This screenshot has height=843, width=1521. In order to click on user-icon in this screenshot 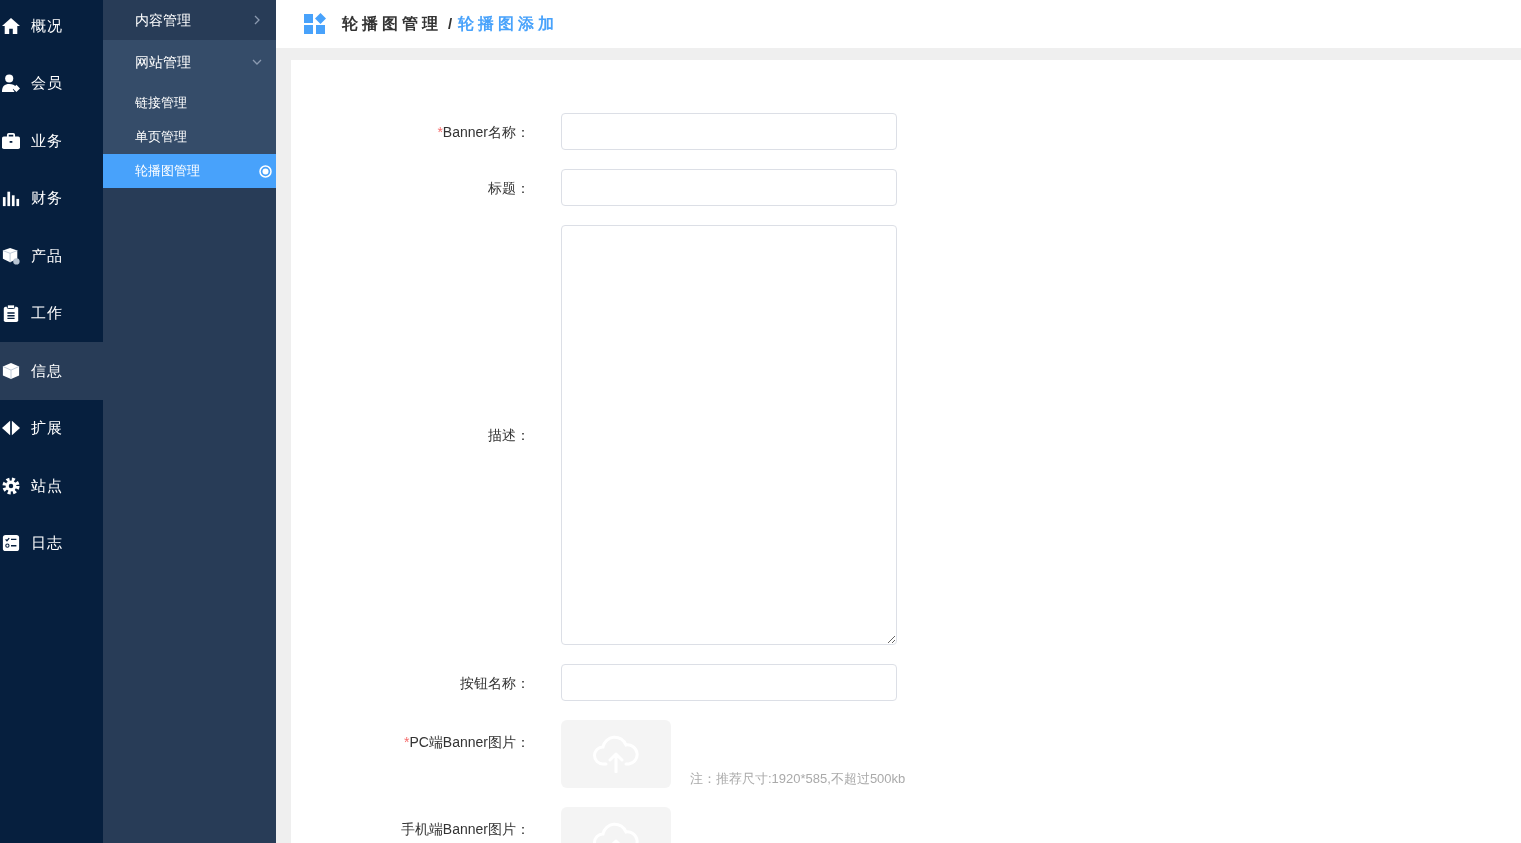, I will do `click(11, 83)`.